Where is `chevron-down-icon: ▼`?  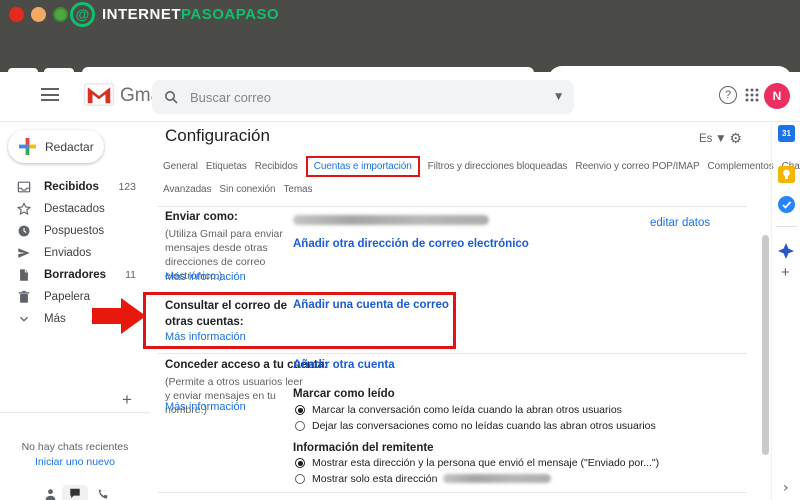
chevron-down-icon: ▼ is located at coordinates (721, 139).